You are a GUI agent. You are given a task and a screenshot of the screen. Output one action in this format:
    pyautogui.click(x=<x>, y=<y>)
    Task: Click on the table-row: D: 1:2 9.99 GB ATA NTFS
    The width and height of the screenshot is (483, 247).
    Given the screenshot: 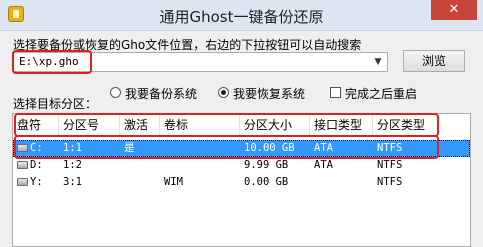 What is the action you would take?
    pyautogui.click(x=241, y=165)
    